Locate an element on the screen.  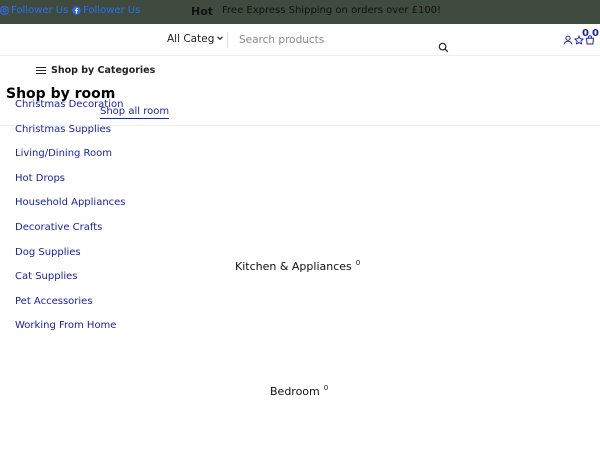
category-select: All Categ is located at coordinates (195, 39).